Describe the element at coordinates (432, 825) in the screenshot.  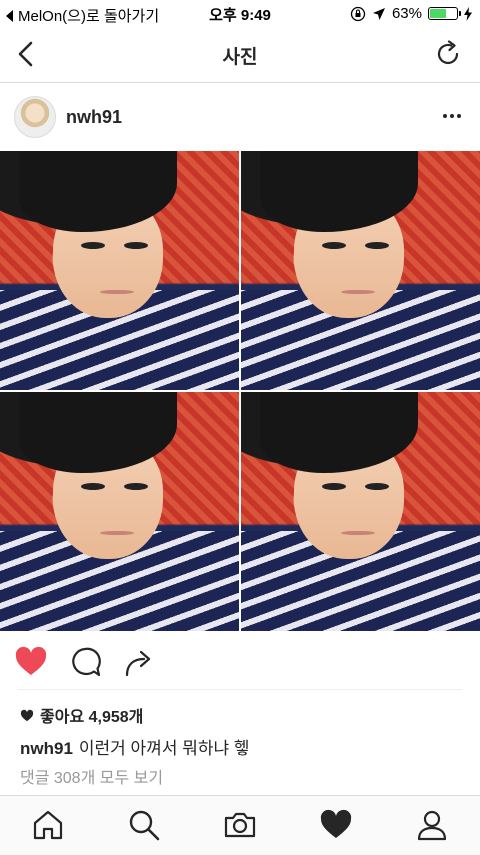
I see `profile-icon` at that location.